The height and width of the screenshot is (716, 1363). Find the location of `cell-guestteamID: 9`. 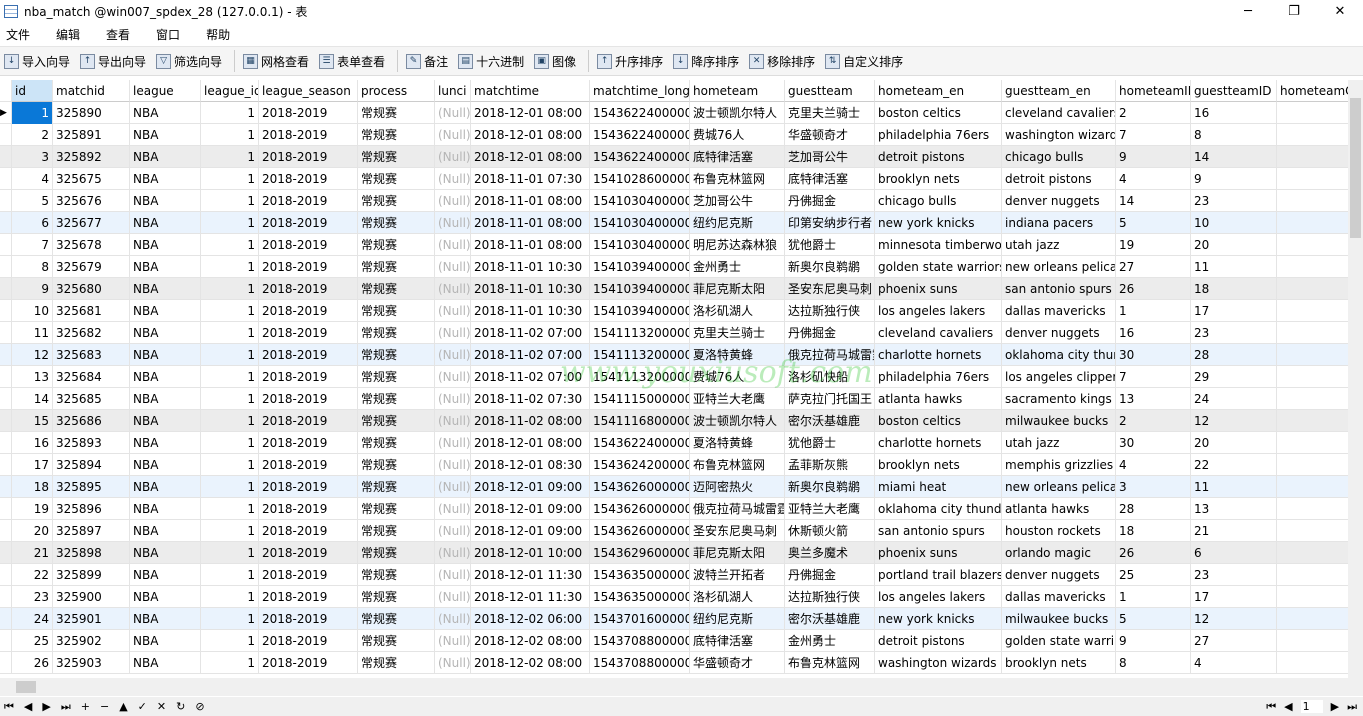

cell-guestteamID: 9 is located at coordinates (1234, 179).